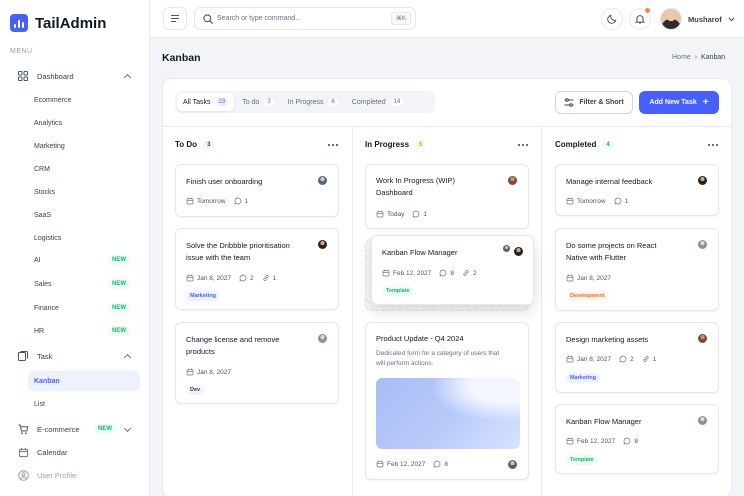 The height and width of the screenshot is (496, 744). What do you see at coordinates (75, 356) in the screenshot?
I see `sidebar-item-task: Task` at bounding box center [75, 356].